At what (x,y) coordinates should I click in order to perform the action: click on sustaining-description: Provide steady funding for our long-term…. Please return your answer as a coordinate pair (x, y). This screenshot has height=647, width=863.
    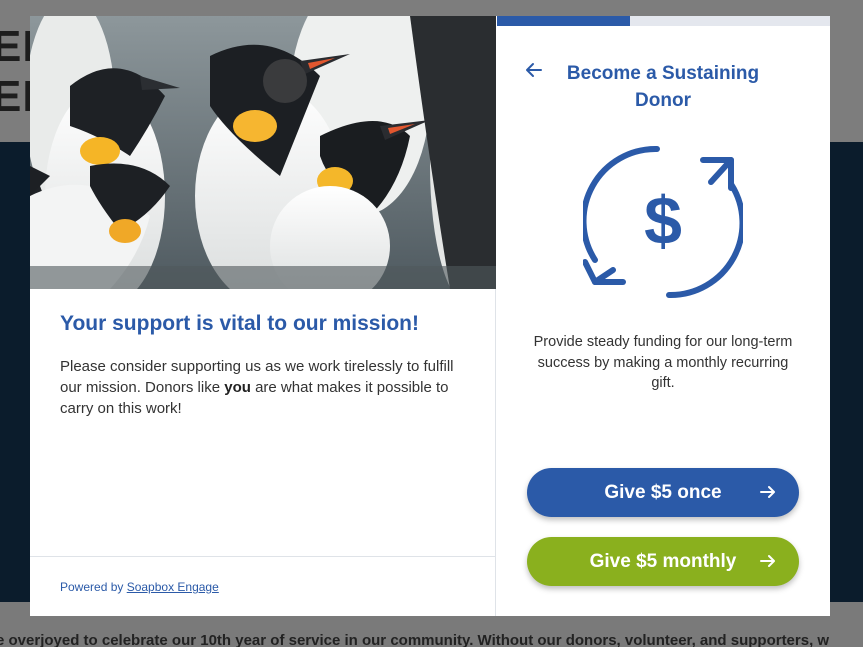
    Looking at the image, I should click on (663, 362).